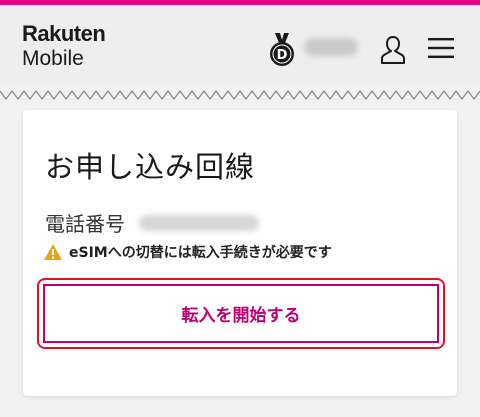 Image resolution: width=480 pixels, height=417 pixels. I want to click on logo-bottom-text: Mobile, so click(53, 58).